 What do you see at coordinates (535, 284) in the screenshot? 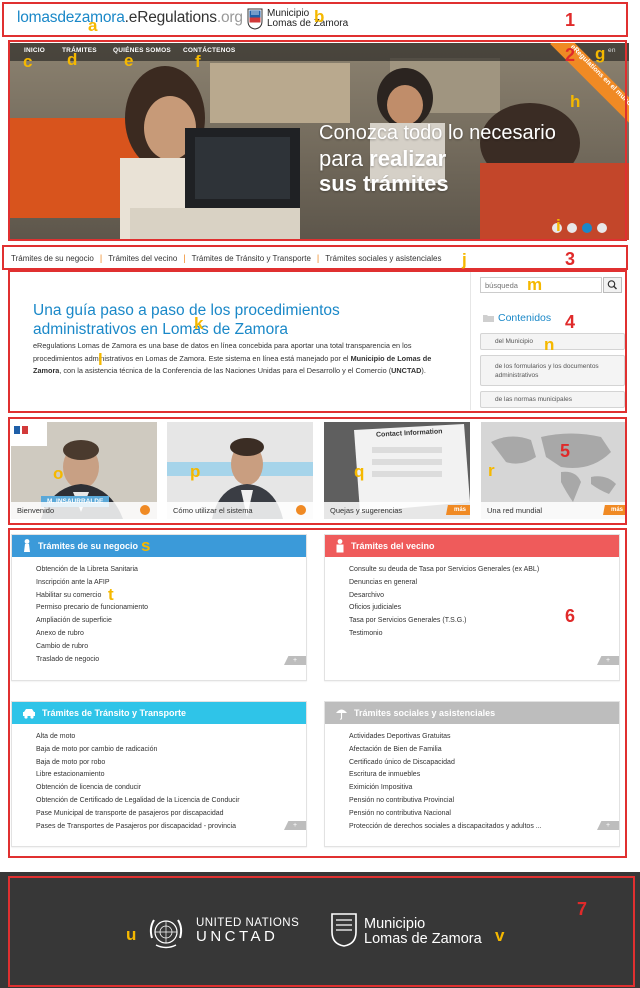
I see `annotation-letter: m` at bounding box center [535, 284].